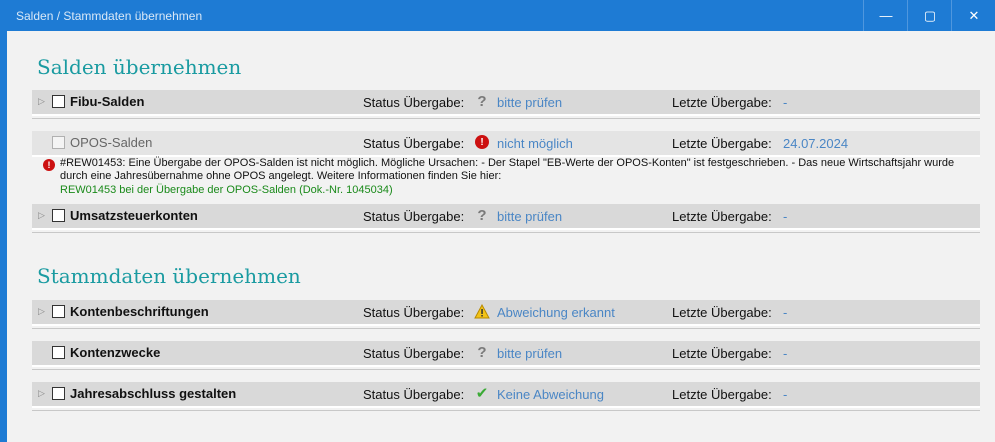 Image resolution: width=995 pixels, height=442 pixels. What do you see at coordinates (482, 393) in the screenshot?
I see `check-icon: ✔` at bounding box center [482, 393].